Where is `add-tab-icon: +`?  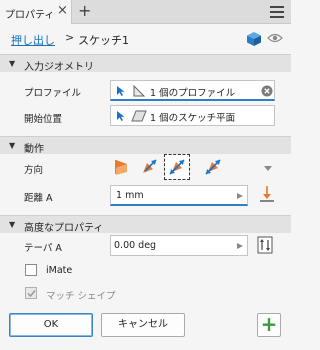 add-tab-icon: + is located at coordinates (84, 11).